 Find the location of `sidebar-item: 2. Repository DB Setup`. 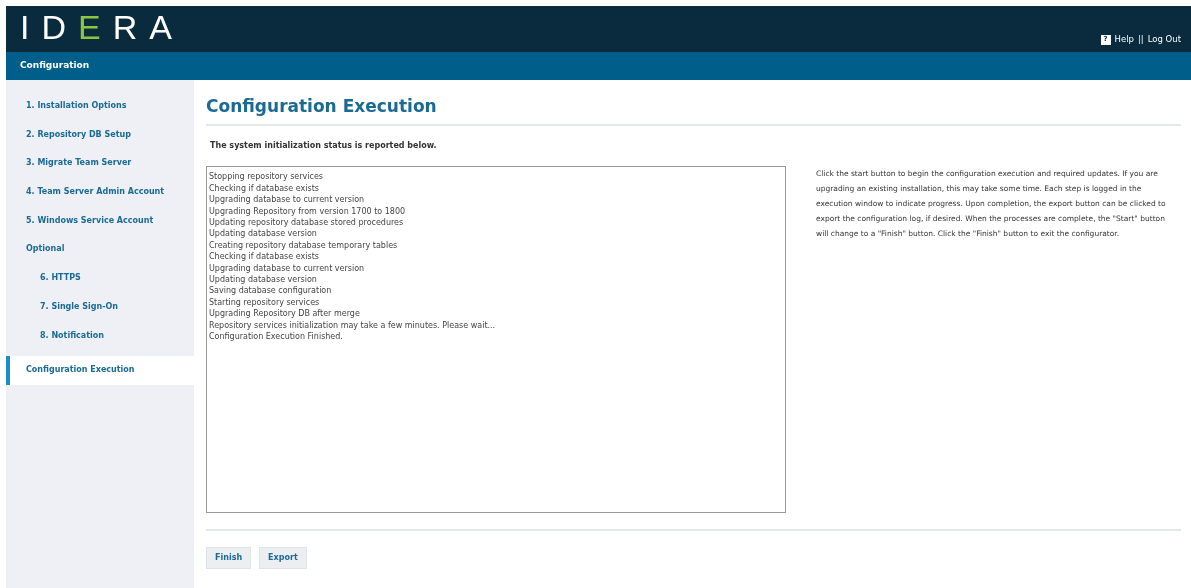

sidebar-item: 2. Repository DB Setup is located at coordinates (100, 135).